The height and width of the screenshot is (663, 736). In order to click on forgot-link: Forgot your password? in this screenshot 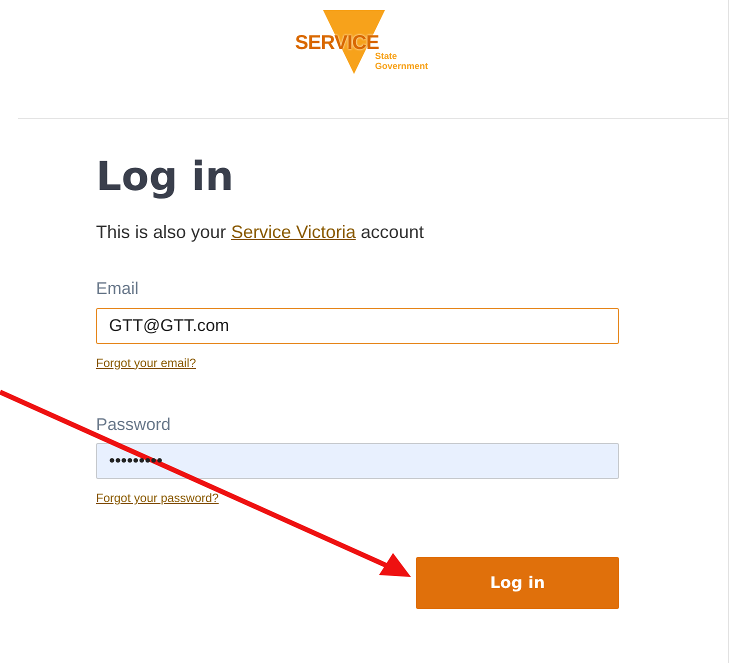, I will do `click(157, 498)`.